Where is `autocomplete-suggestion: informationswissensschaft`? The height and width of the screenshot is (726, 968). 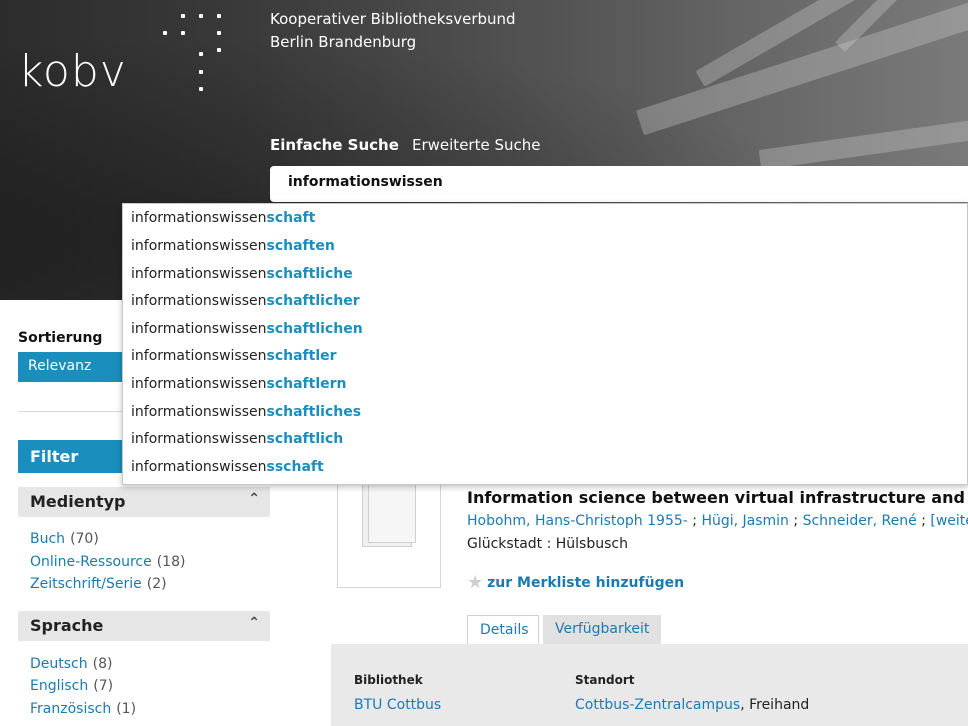 autocomplete-suggestion: informationswissensschaft is located at coordinates (227, 467).